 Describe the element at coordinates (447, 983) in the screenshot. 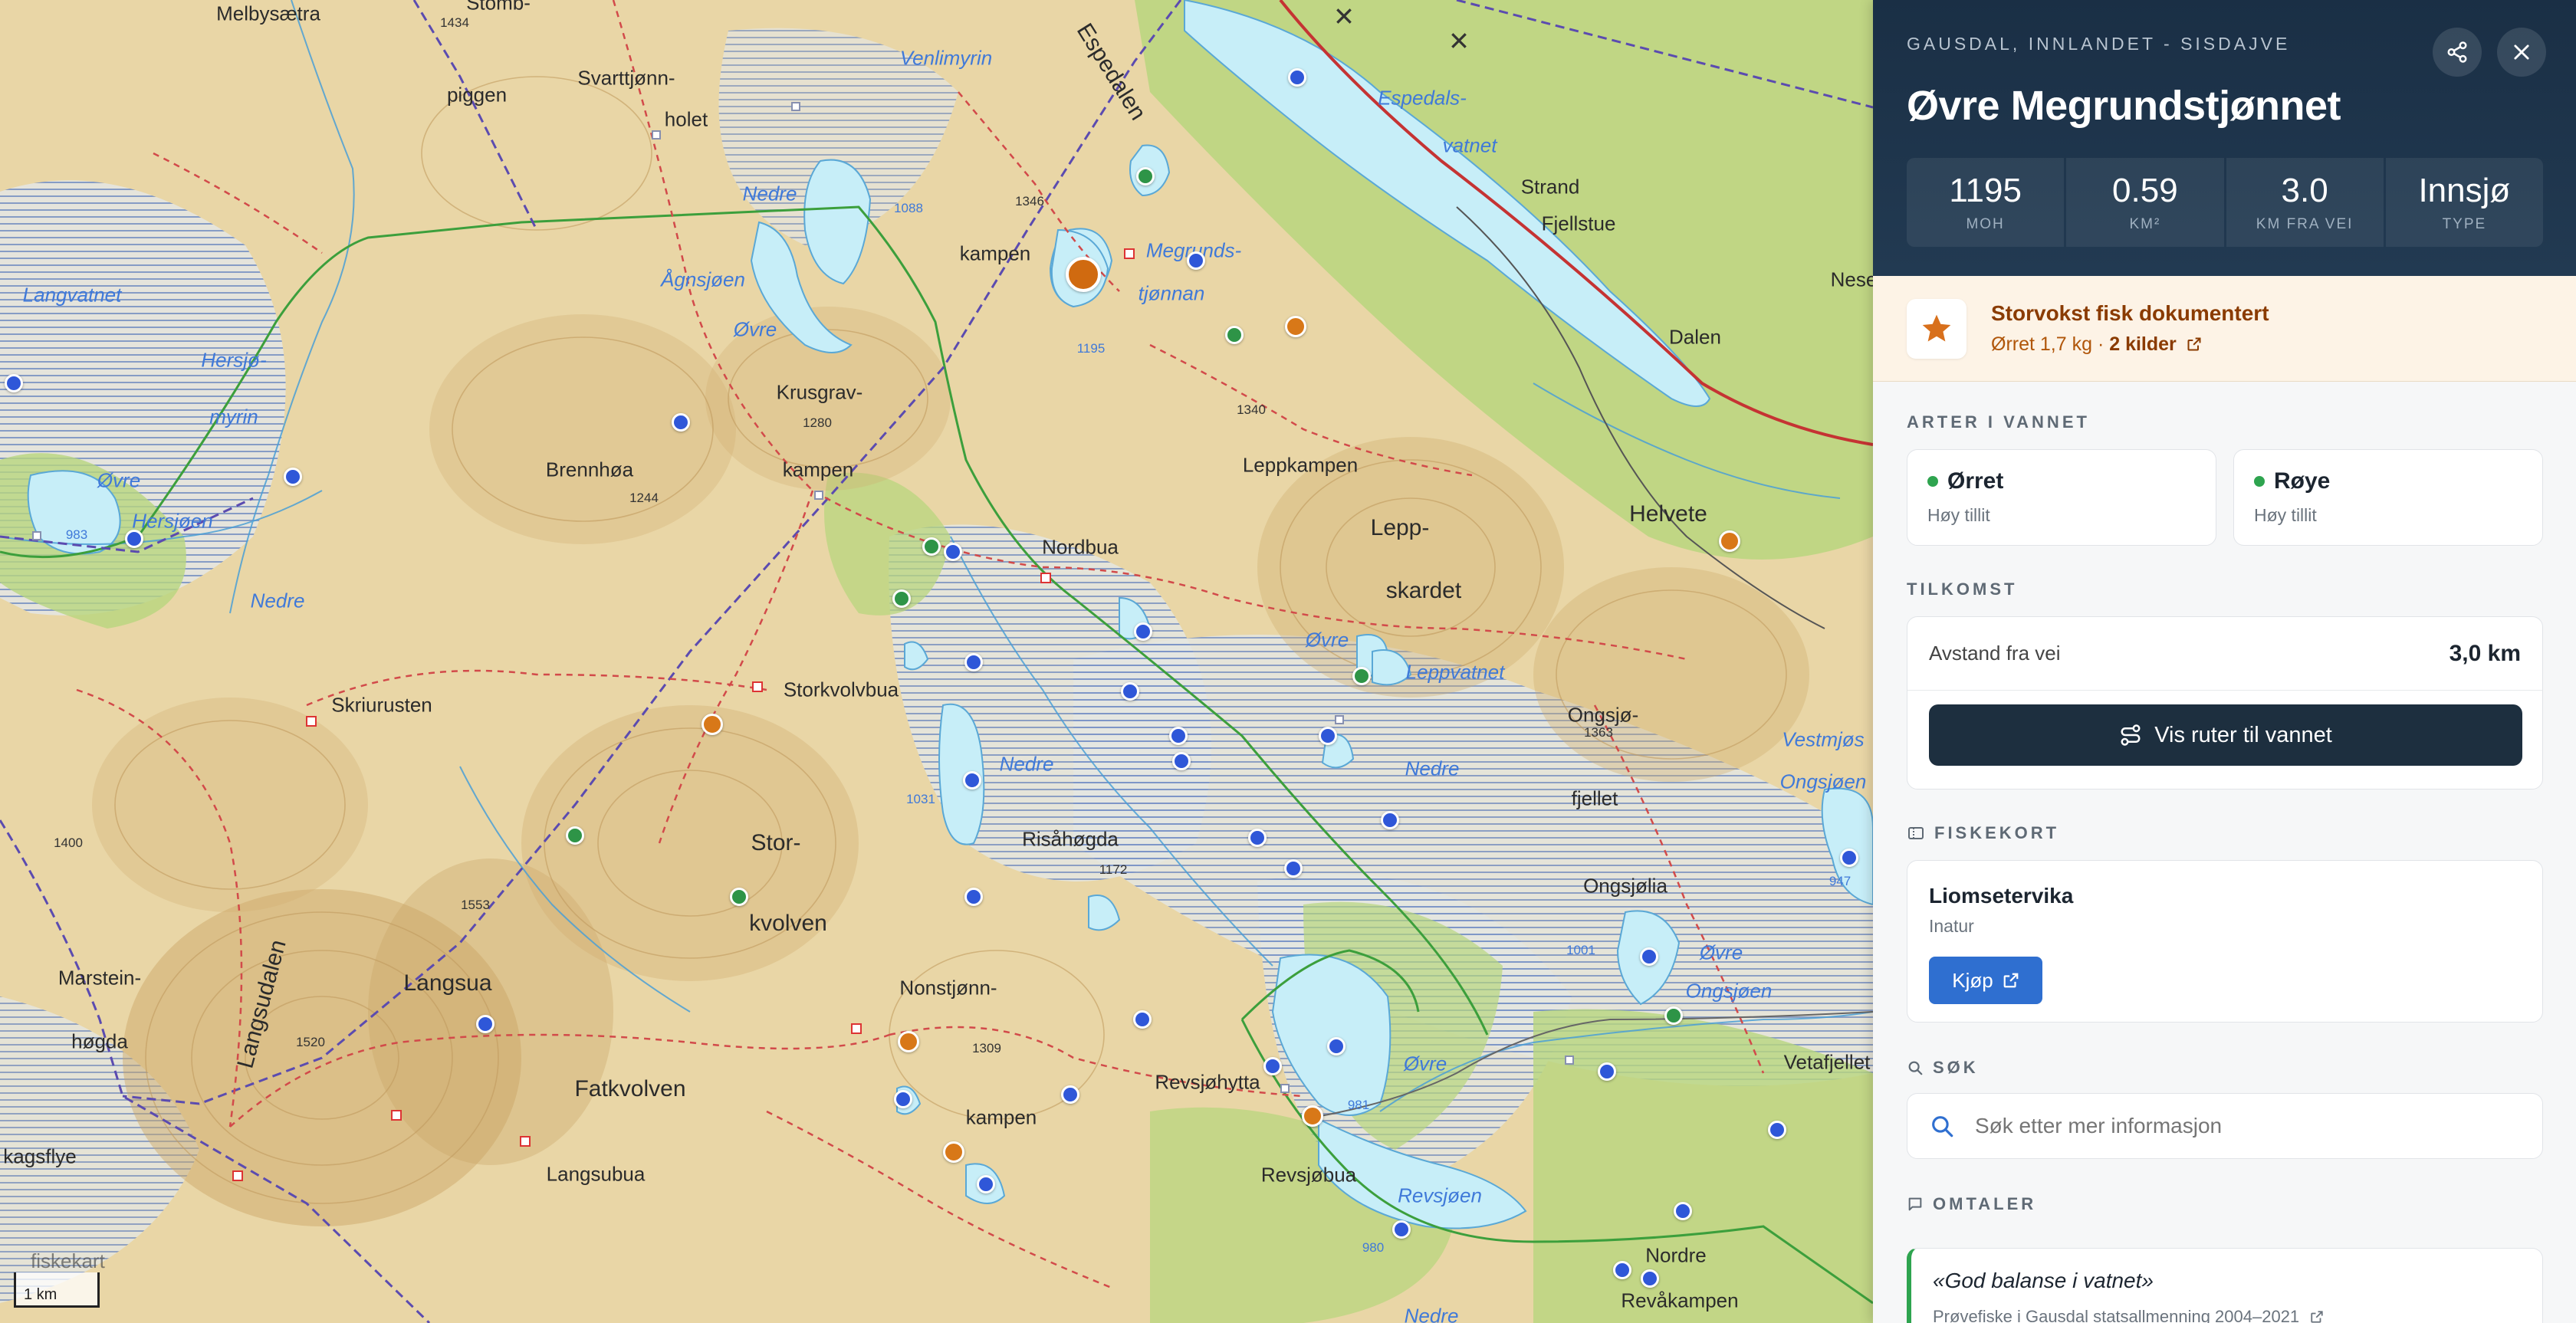

I see `map-label: Langsua` at that location.